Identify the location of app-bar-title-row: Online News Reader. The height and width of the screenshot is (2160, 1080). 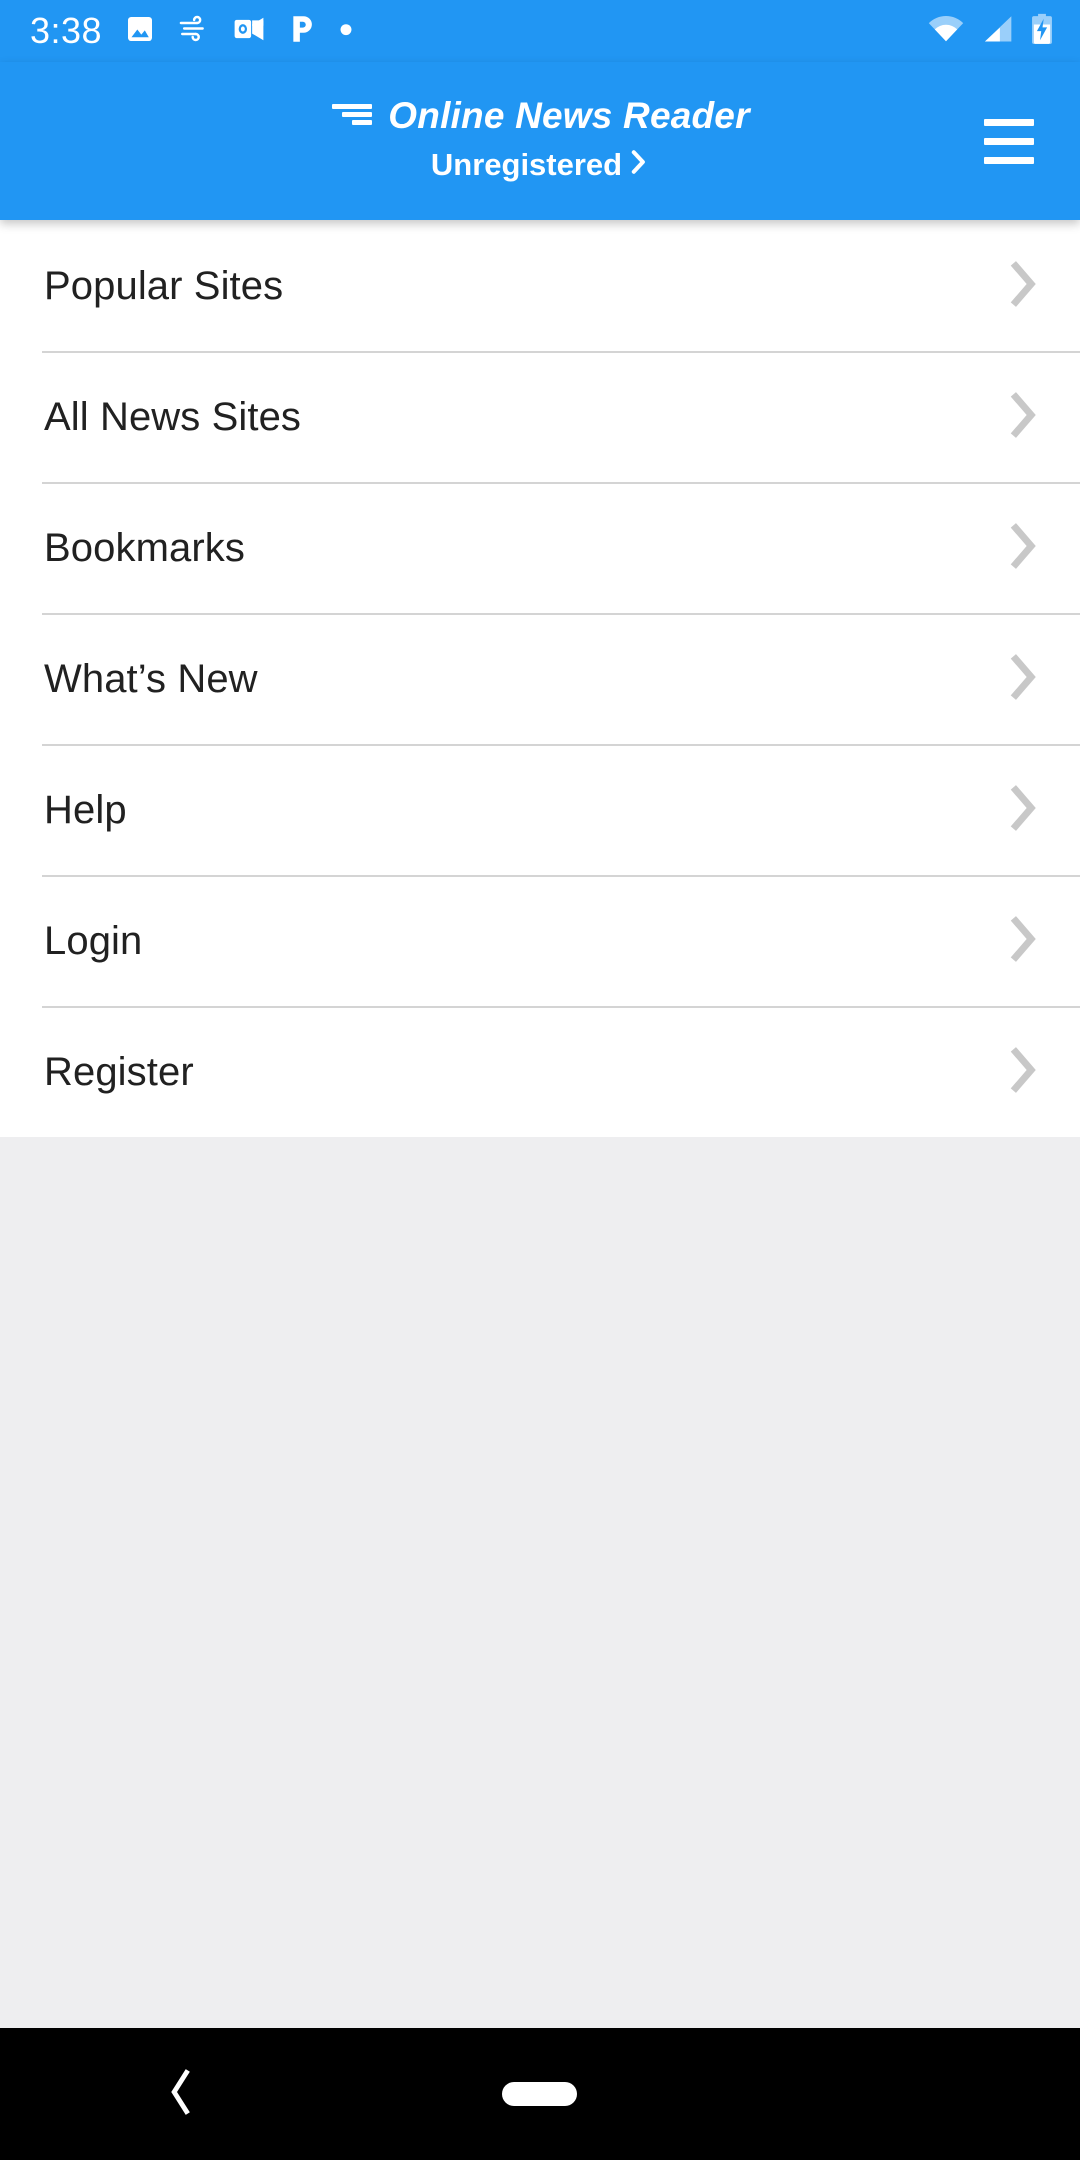
(539, 116).